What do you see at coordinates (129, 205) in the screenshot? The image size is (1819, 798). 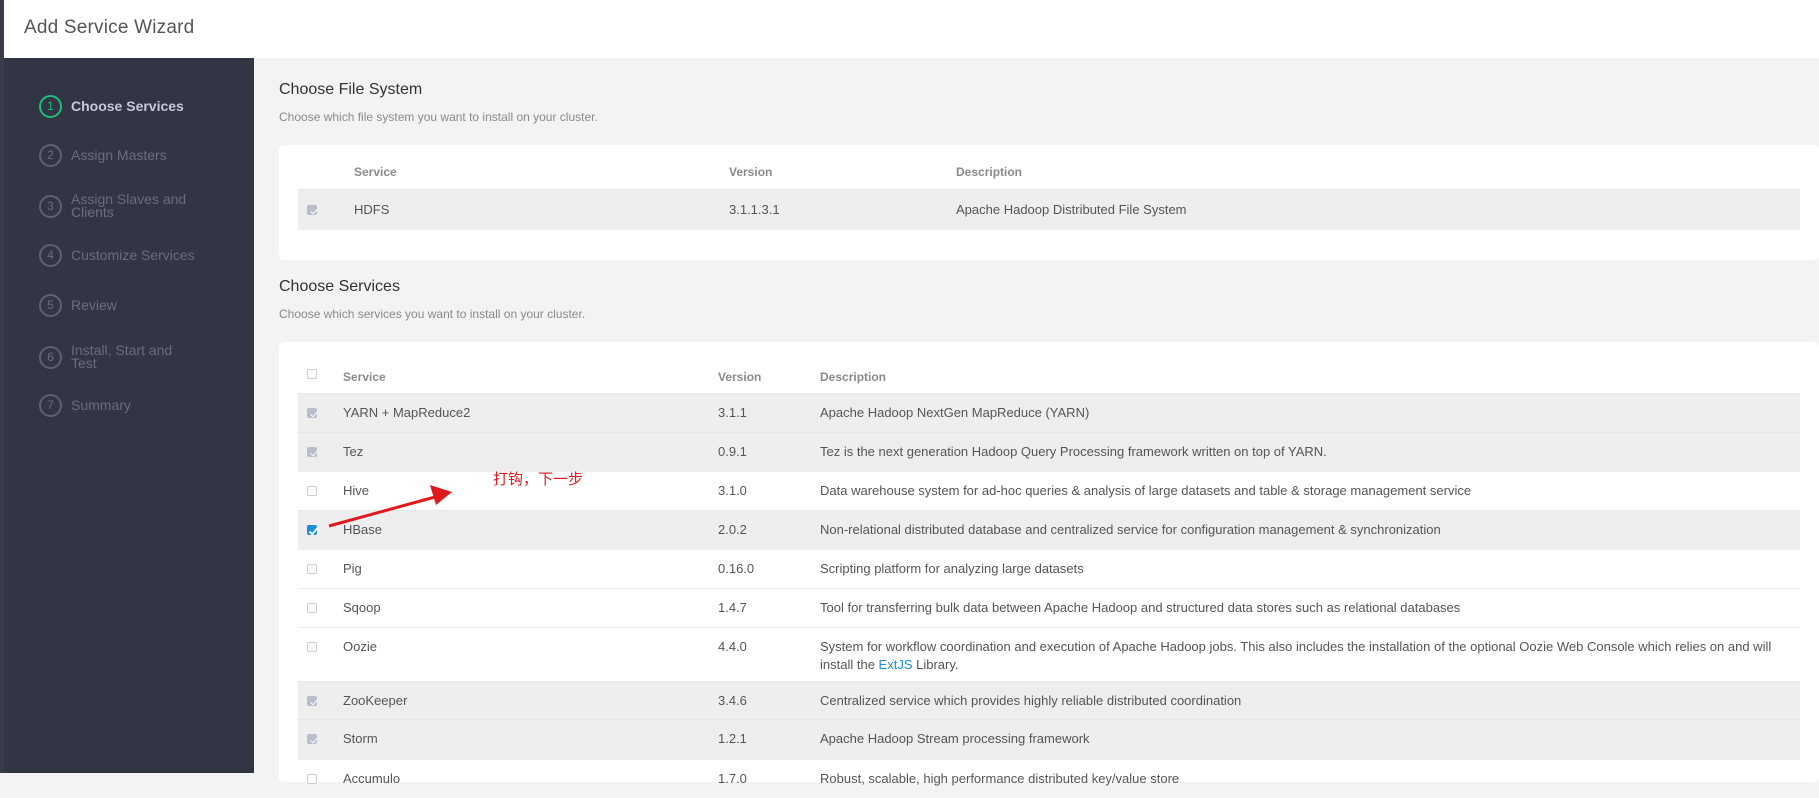 I see `step-label: Assign Slaves and Clients` at bounding box center [129, 205].